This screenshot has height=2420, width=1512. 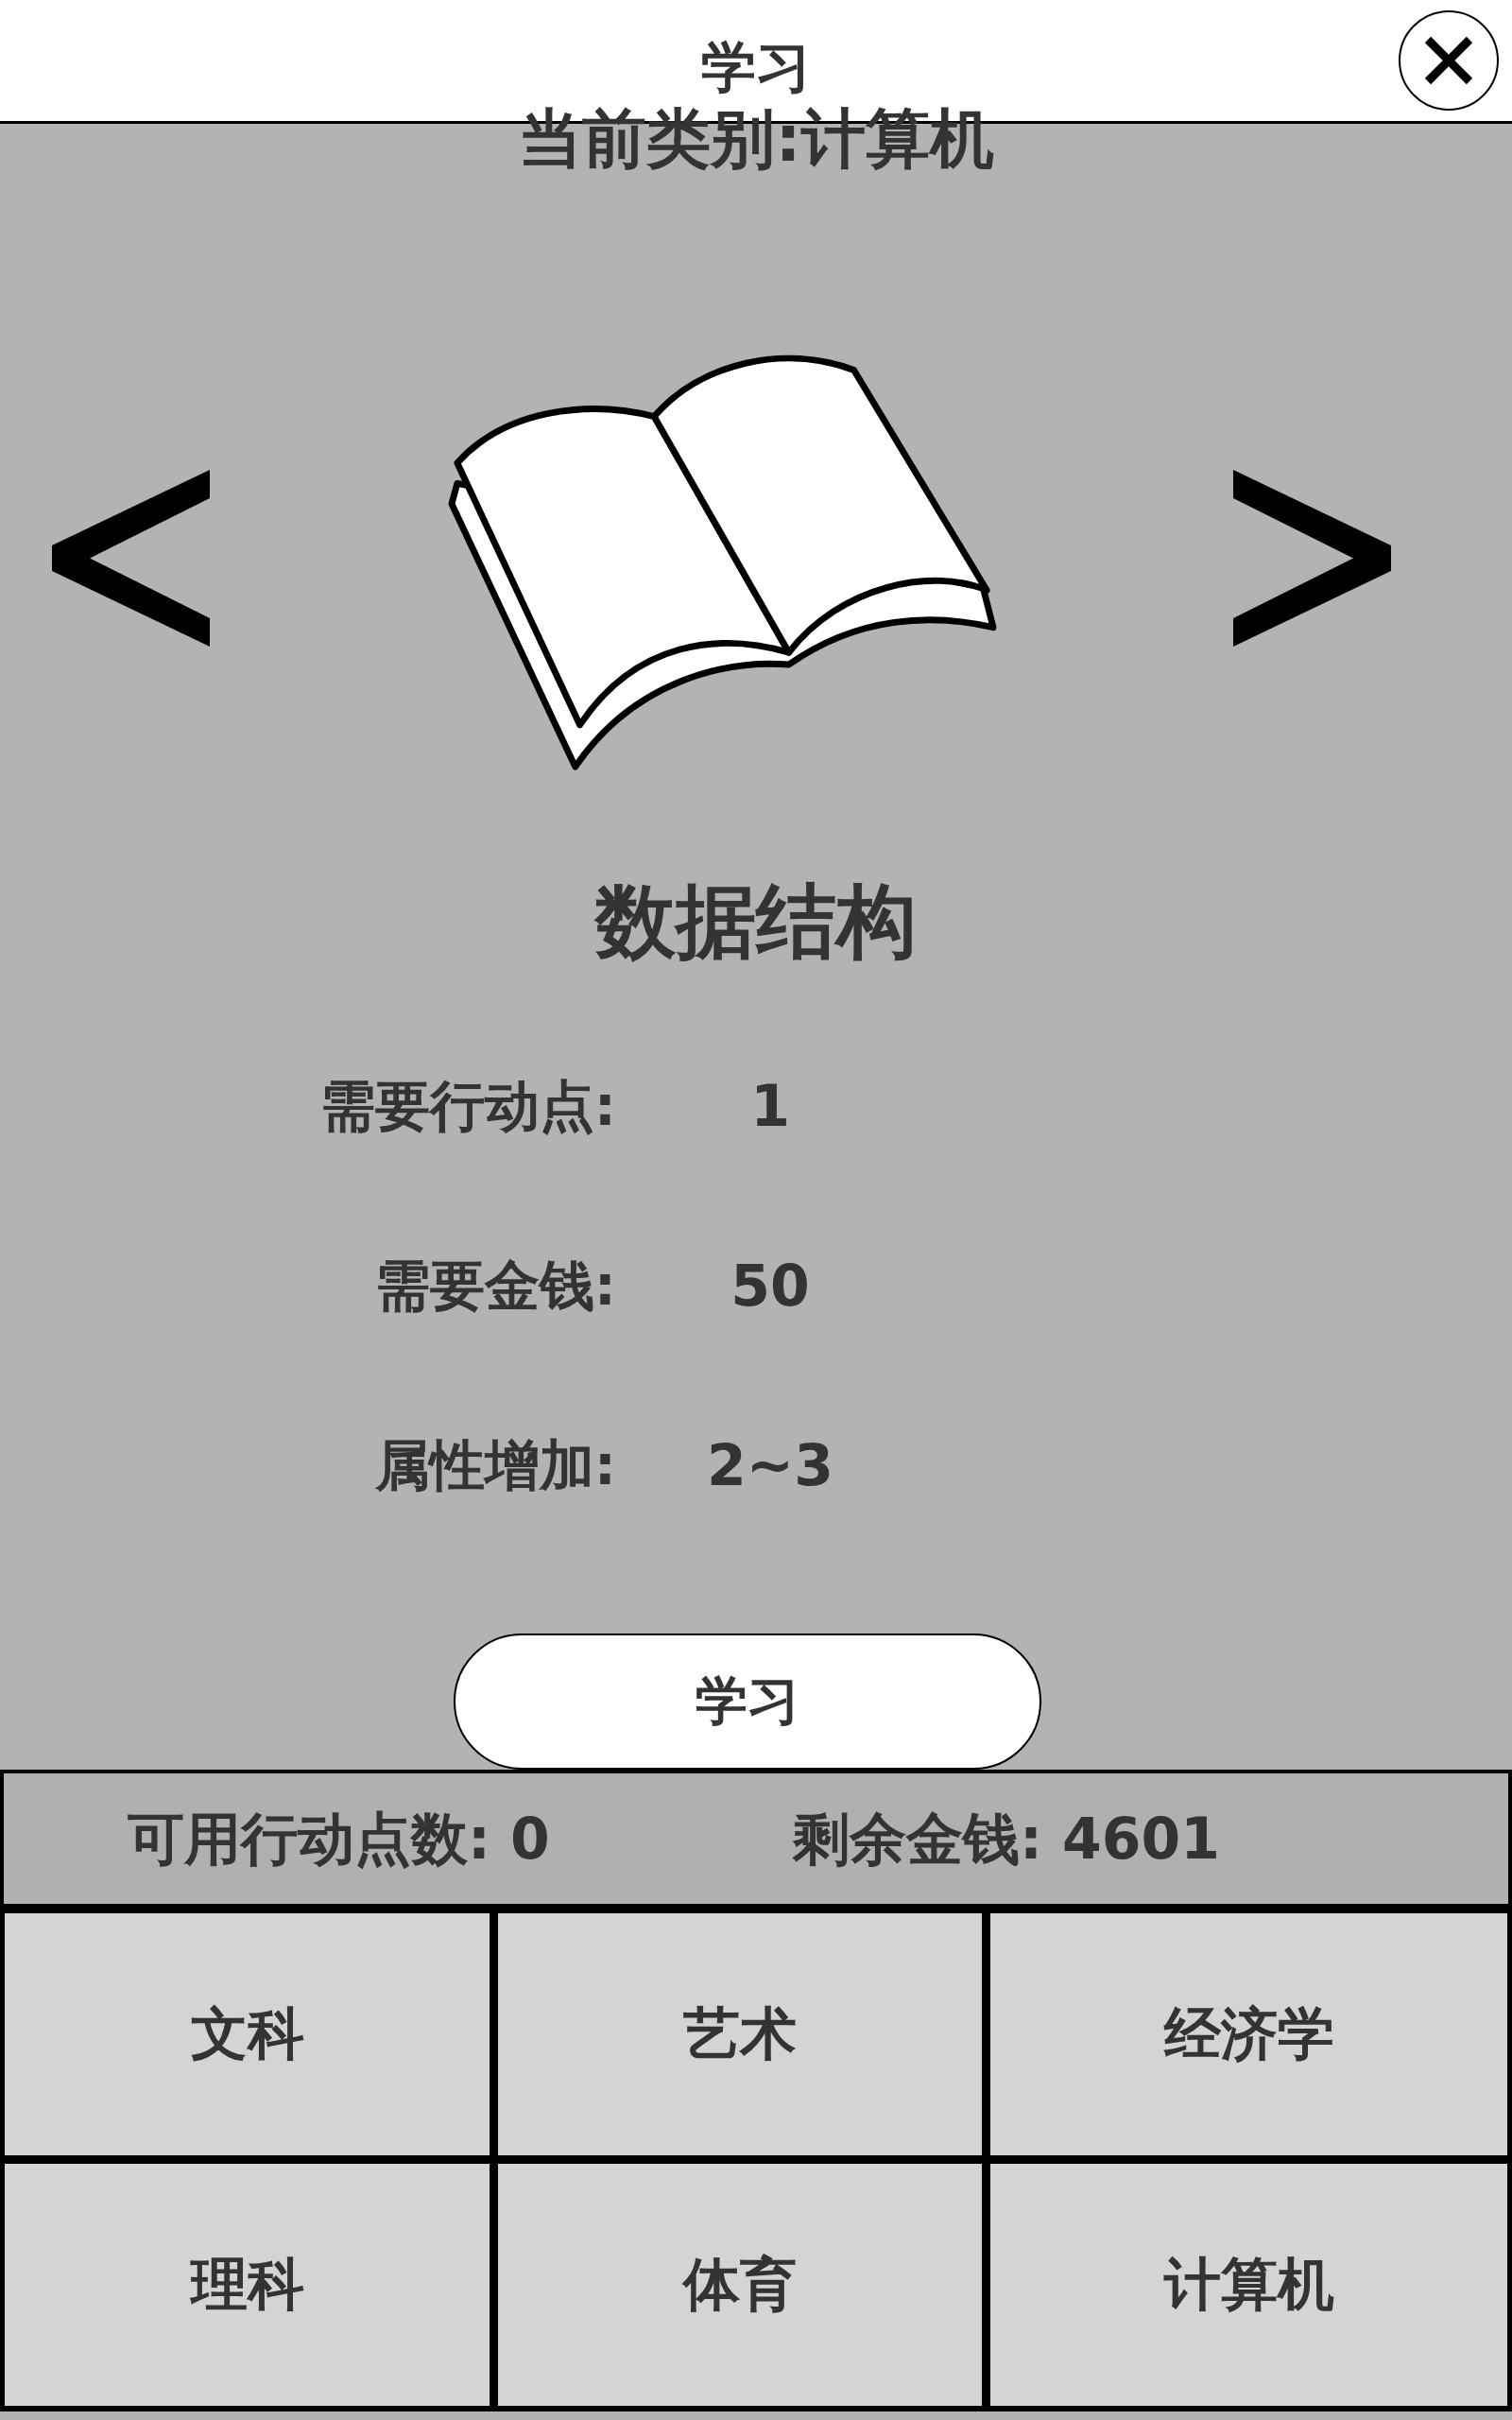 I want to click on category-button: 经济学, so click(x=1248, y=2034).